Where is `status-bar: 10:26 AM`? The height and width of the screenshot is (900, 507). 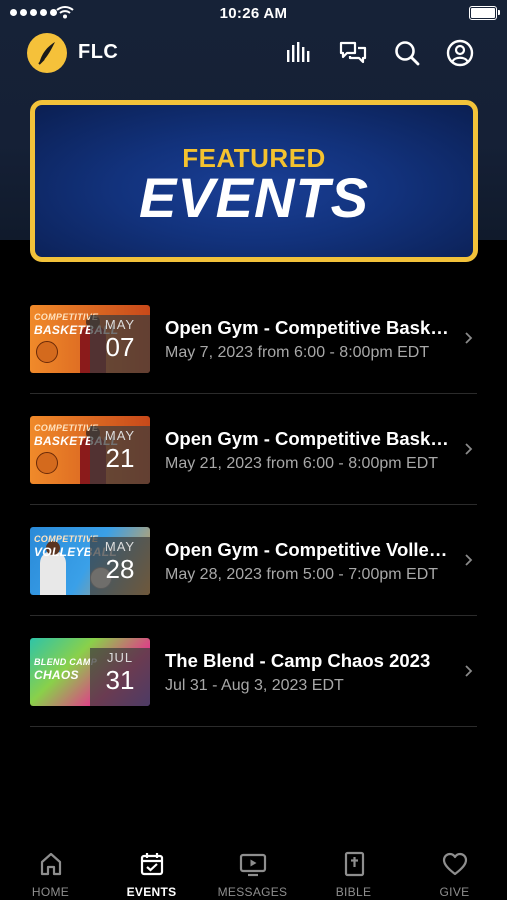
status-bar: 10:26 AM is located at coordinates (253, 13).